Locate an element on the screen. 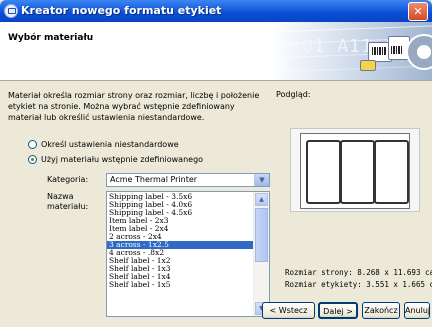  preview-area is located at coordinates (355, 170).